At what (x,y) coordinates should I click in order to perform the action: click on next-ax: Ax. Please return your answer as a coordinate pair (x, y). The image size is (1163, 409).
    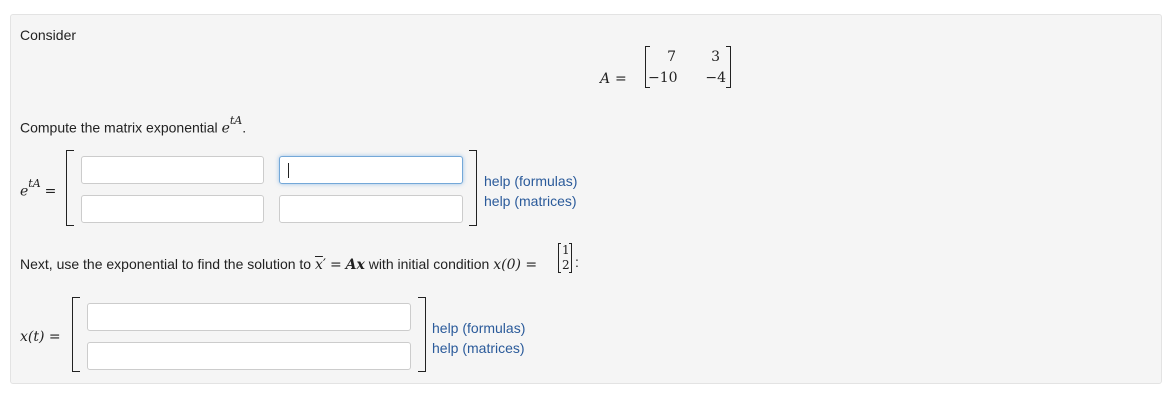
    Looking at the image, I should click on (355, 265).